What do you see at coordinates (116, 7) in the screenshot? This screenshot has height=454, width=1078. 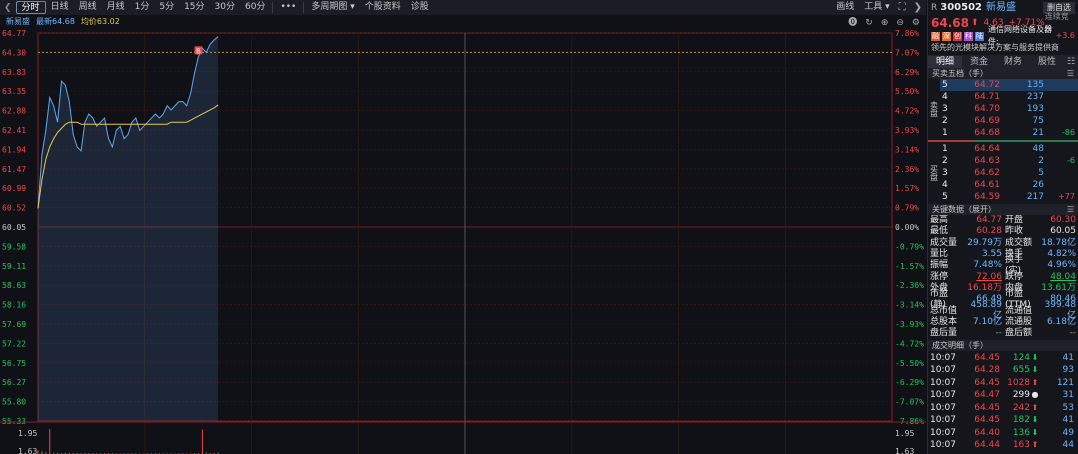 I see `period-tab: 月线` at bounding box center [116, 7].